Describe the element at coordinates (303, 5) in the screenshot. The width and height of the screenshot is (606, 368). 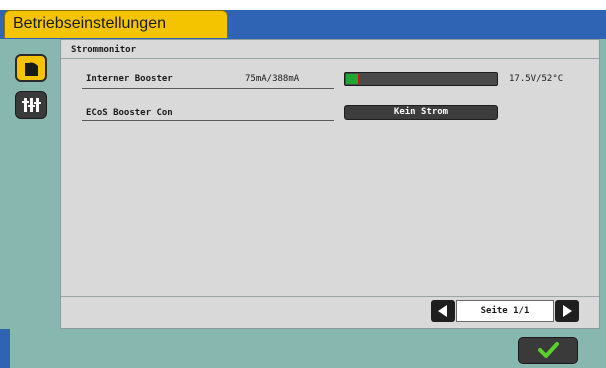
I see `top-strip` at that location.